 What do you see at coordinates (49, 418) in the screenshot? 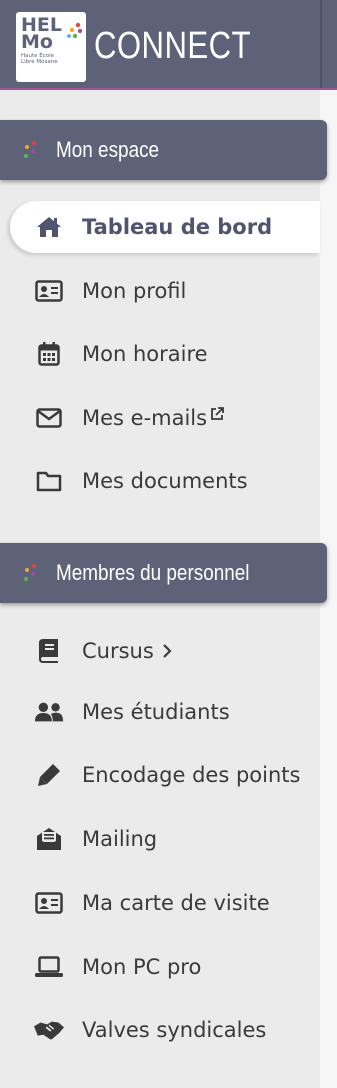
I see `envelope-icon` at bounding box center [49, 418].